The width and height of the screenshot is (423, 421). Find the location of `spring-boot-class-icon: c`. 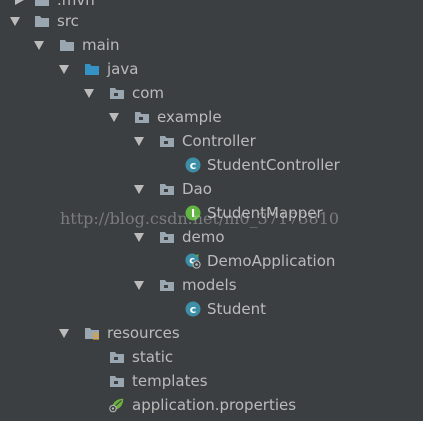

spring-boot-class-icon: c is located at coordinates (193, 261).